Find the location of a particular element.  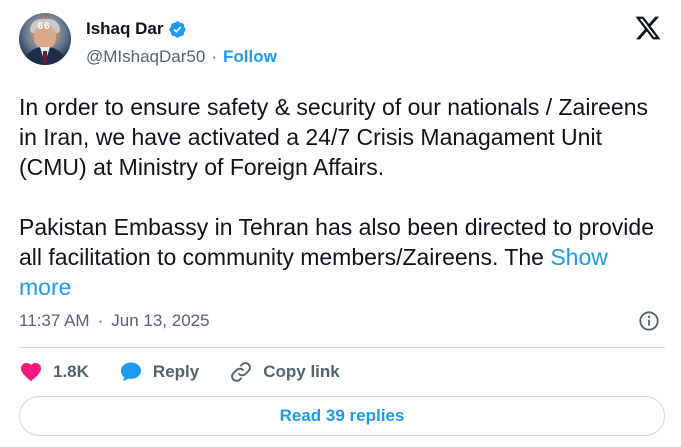

avatar-tie is located at coordinates (45, 57).